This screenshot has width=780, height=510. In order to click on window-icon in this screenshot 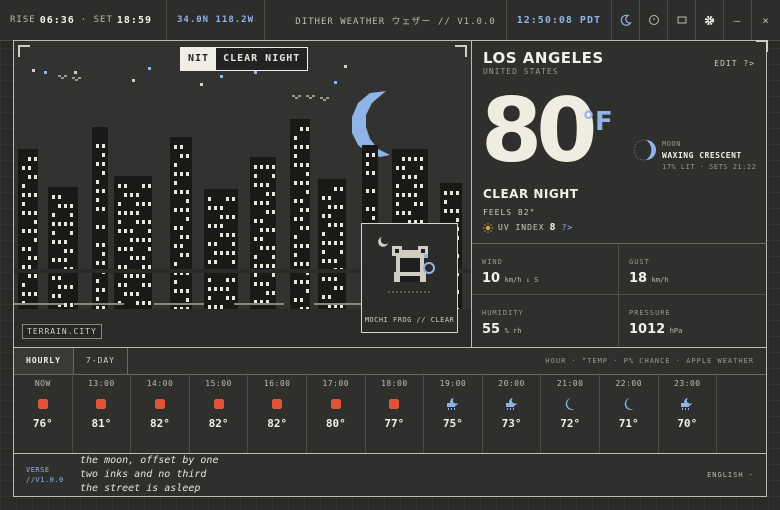, I will do `click(682, 20)`.